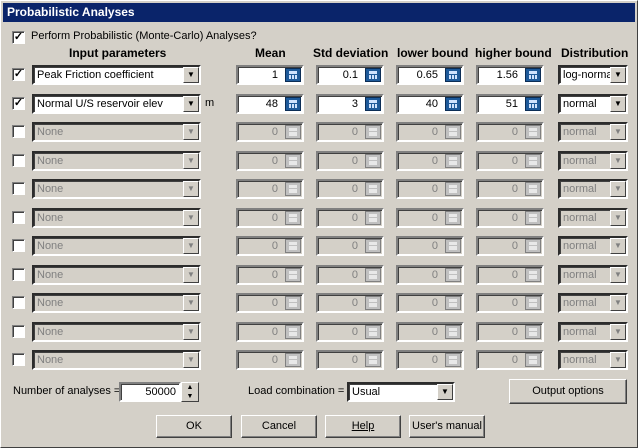  Describe the element at coordinates (510, 75) in the screenshot. I see `higher-bound-input: 1.56` at that location.